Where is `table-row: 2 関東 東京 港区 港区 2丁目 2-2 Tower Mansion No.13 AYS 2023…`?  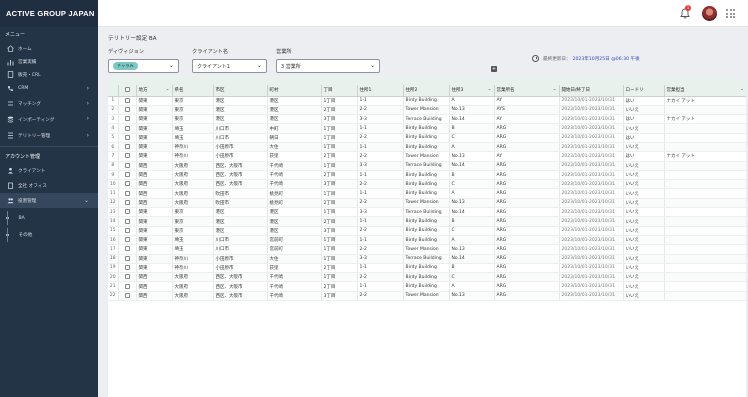
table-row: 2 関東 東京 港区 港区 2丁目 2-2 Tower Mansion No.13 AYS 2023… is located at coordinates (427, 110).